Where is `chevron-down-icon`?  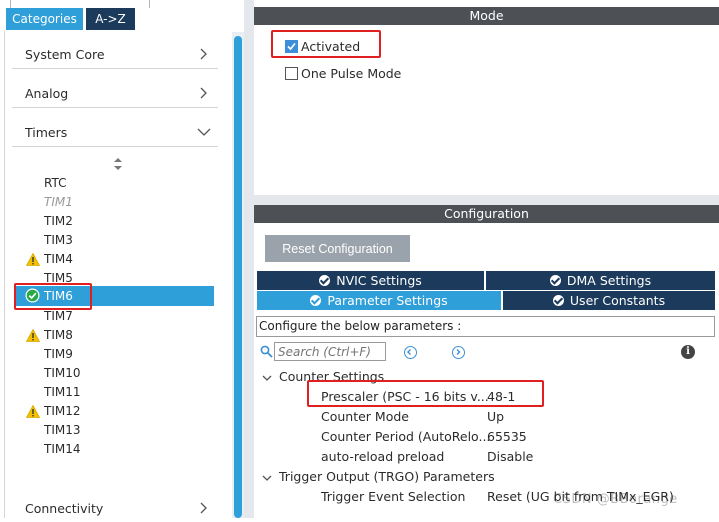 chevron-down-icon is located at coordinates (204, 132).